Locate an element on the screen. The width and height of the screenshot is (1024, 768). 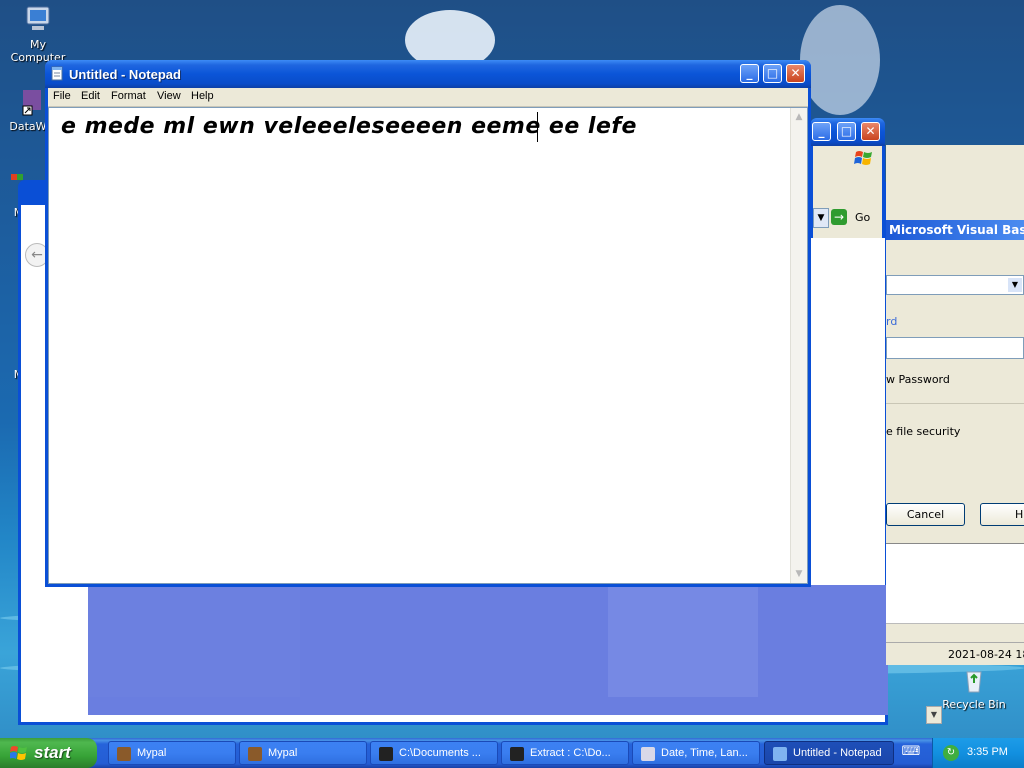
desktop-icon-recycle-bin: Recycle Bin is located at coordinates (974, 687).